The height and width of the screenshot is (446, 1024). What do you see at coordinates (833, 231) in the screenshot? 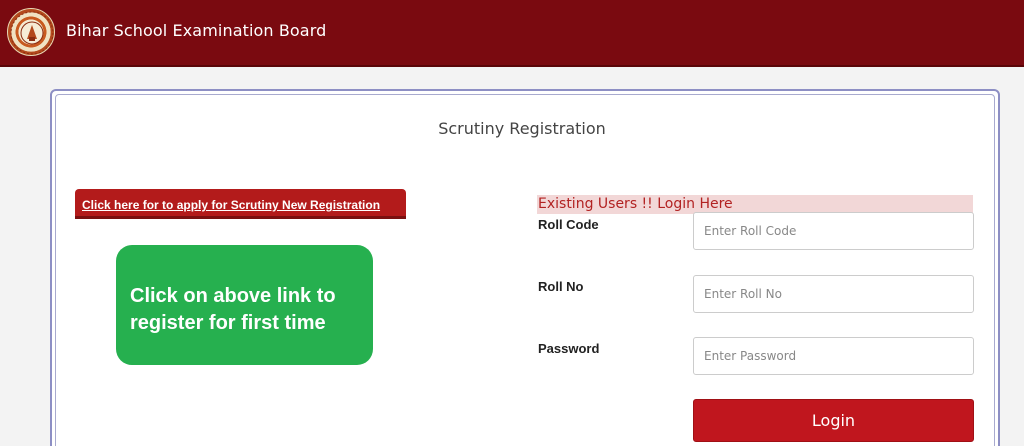
I see `roll-code-input` at bounding box center [833, 231].